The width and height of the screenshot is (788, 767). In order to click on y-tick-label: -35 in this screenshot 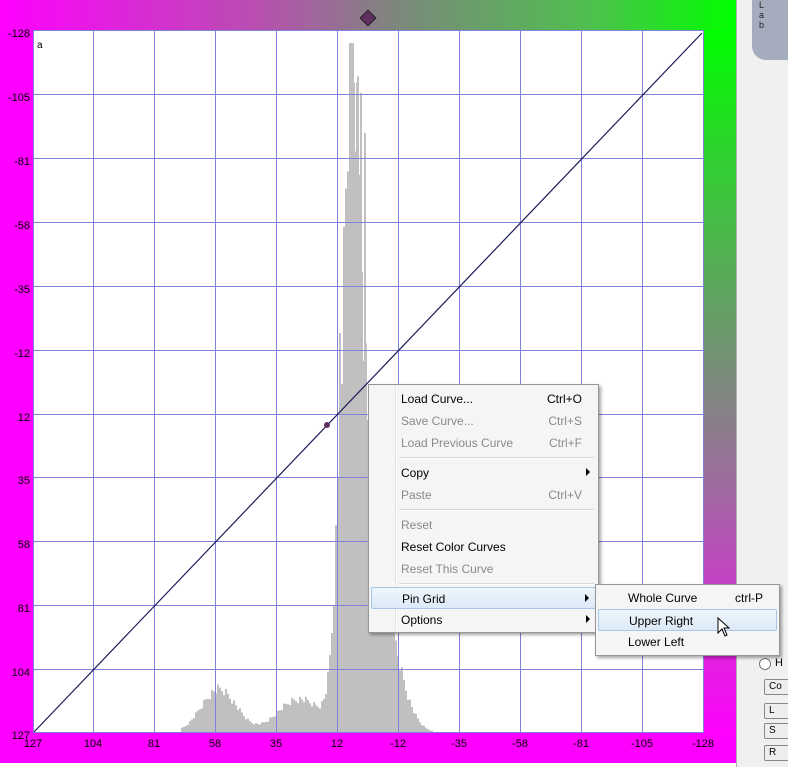, I will do `click(22, 290)`.